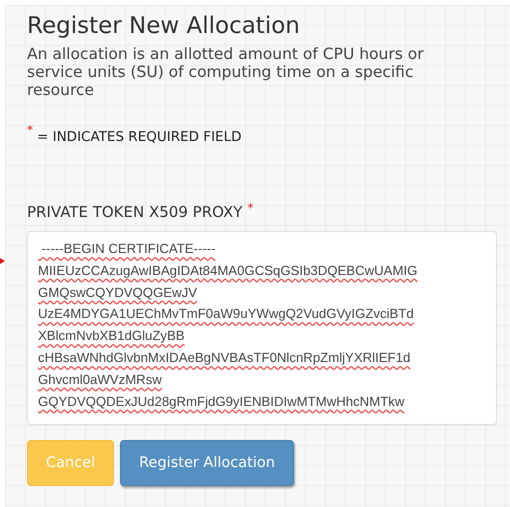 The image size is (510, 507). What do you see at coordinates (207, 463) in the screenshot?
I see `register-button: Register Allocation` at bounding box center [207, 463].